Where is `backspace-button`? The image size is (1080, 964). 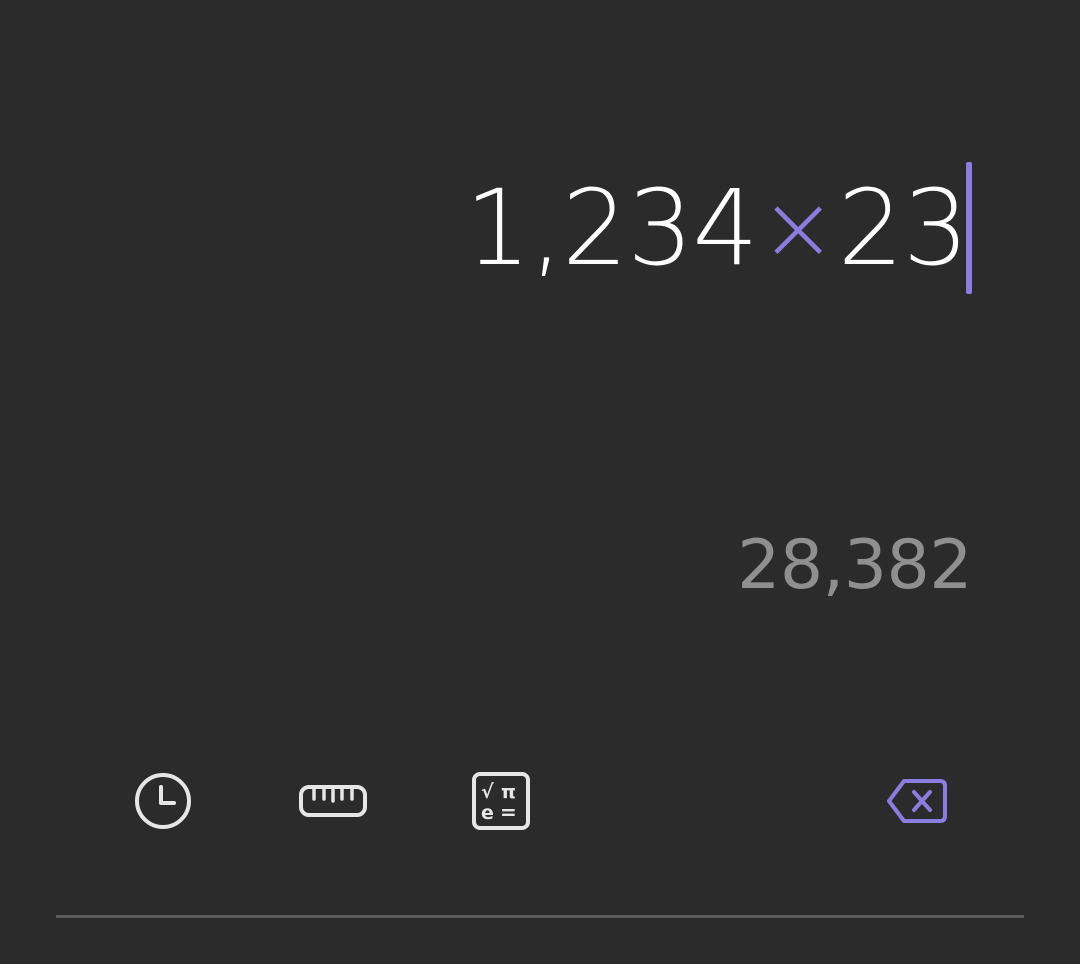 backspace-button is located at coordinates (917, 801).